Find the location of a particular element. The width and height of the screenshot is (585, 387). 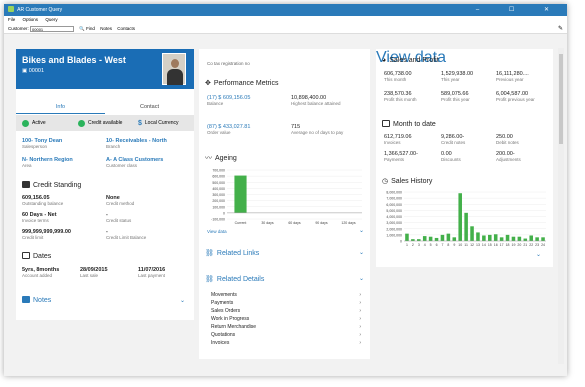

credit-method: None Credit method is located at coordinates (120, 200).